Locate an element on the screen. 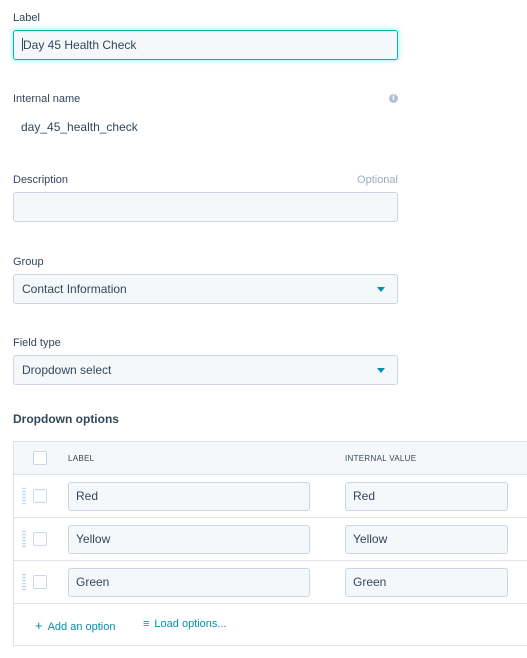 Image resolution: width=527 pixels, height=658 pixels. table-row: Red Red is located at coordinates (270, 496).